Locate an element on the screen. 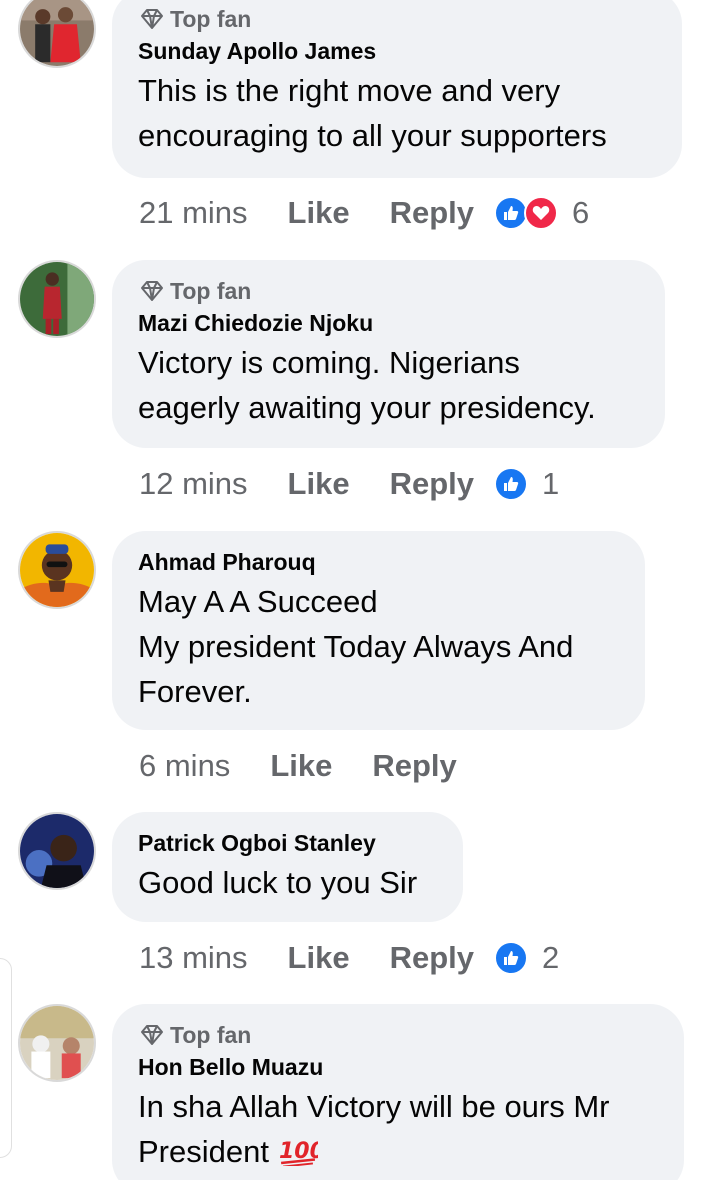 Image resolution: width=720 pixels, height=1180 pixels. comment-actions: 6 mins Like Reply is located at coordinates (308, 766).